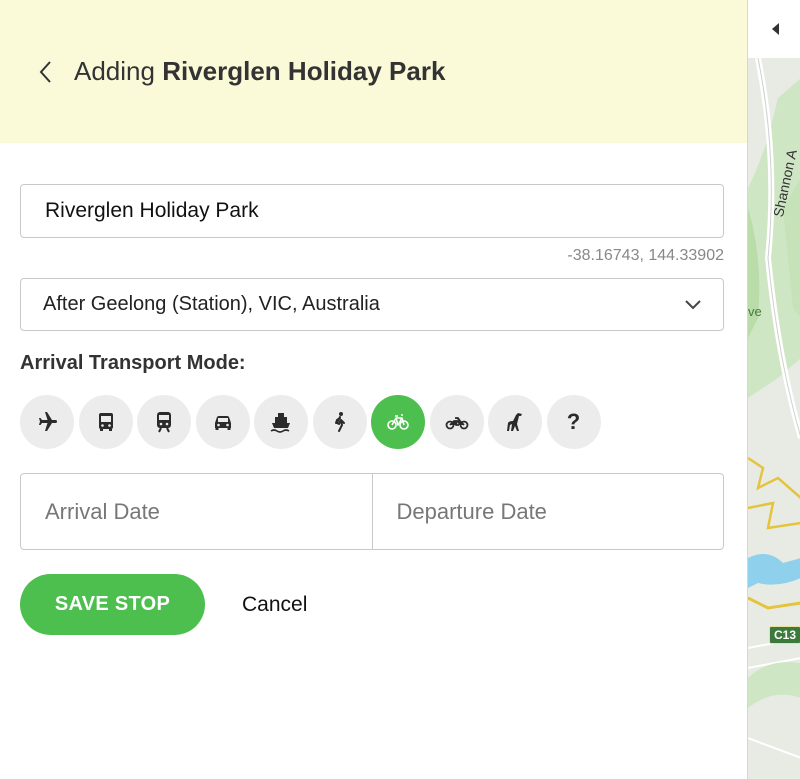  I want to click on motorcycle-icon, so click(456, 423).